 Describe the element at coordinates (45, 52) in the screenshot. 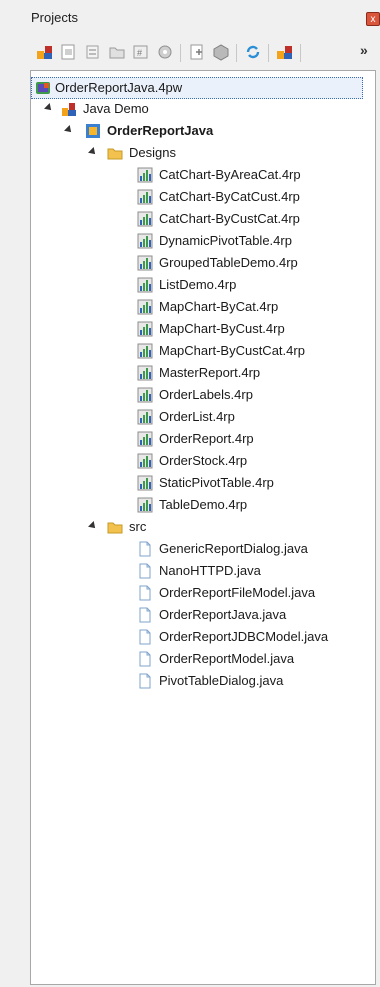

I see `new-project-icon` at that location.